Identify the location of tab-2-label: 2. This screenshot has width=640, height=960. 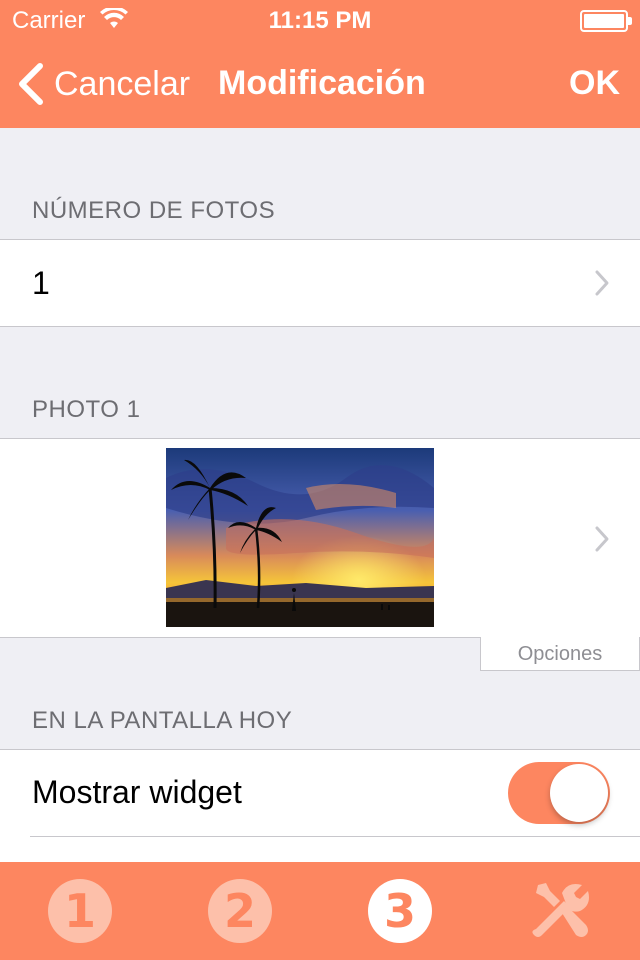
(240, 911).